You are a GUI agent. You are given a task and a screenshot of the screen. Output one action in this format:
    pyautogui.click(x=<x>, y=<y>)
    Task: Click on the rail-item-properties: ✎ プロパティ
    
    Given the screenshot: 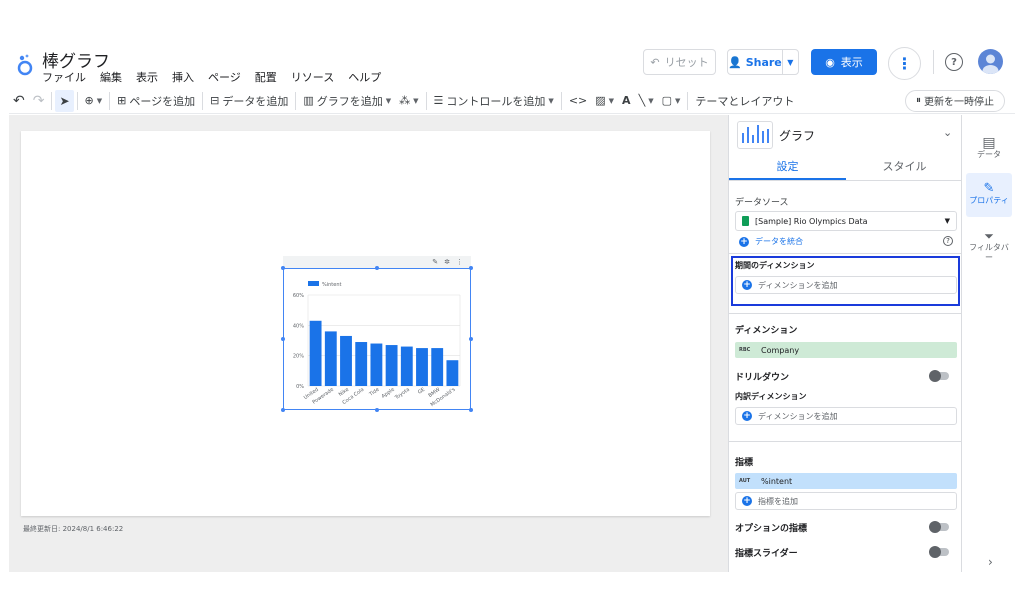 What is the action you would take?
    pyautogui.click(x=989, y=195)
    